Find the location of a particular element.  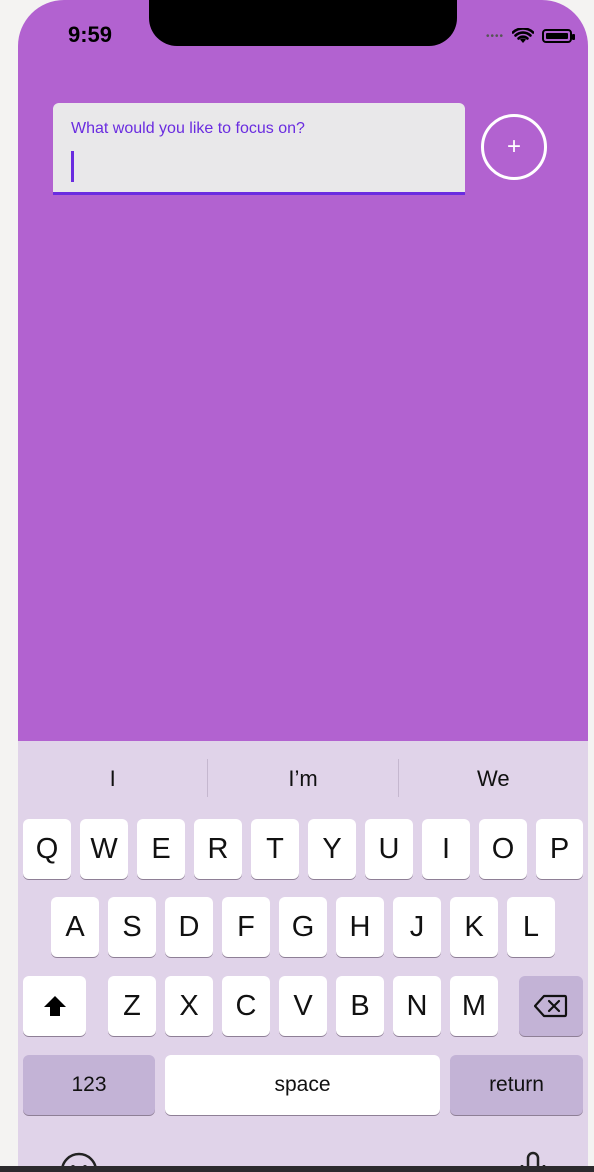

key-t: T is located at coordinates (275, 849).